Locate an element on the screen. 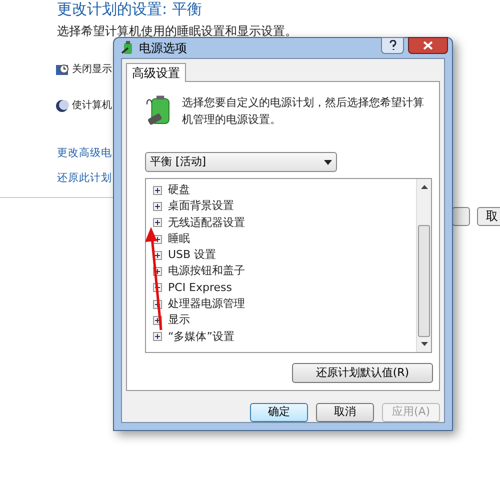 Image resolution: width=500 pixels, height=479 pixels. restore-defaults-button: 还原计划默认值(R) is located at coordinates (362, 373).